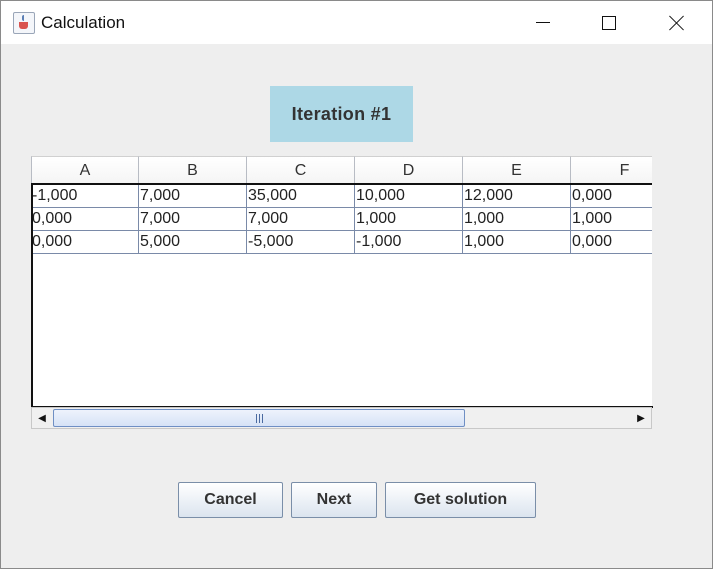 The image size is (713, 569). I want to click on scroll-left-icon: ◀, so click(42, 418).